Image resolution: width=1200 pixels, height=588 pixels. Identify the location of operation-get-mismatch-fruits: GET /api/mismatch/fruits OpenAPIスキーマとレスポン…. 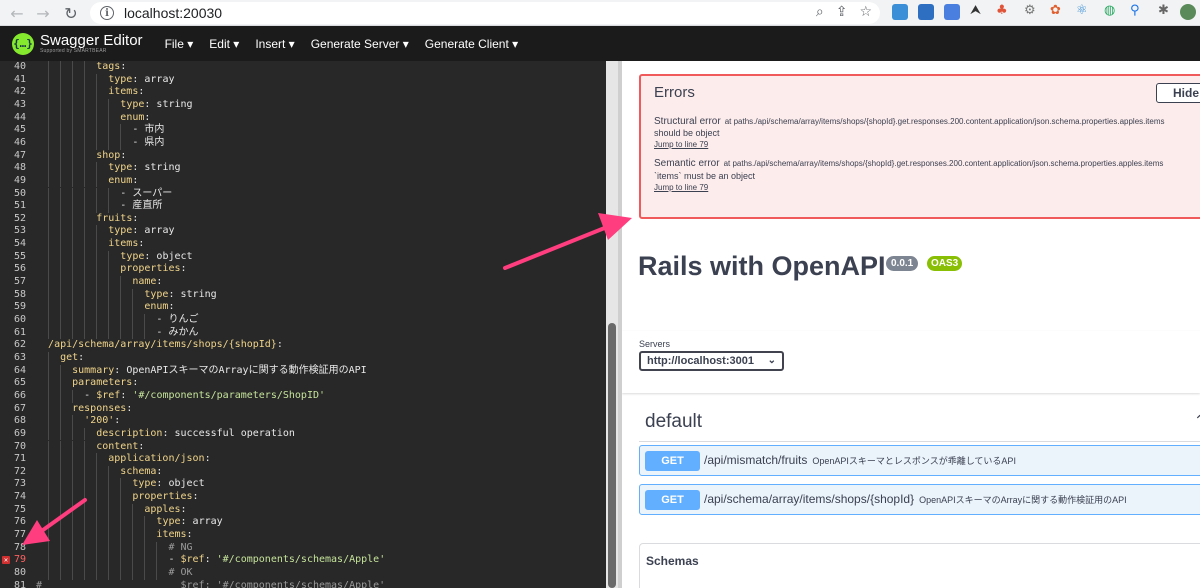
(919, 460).